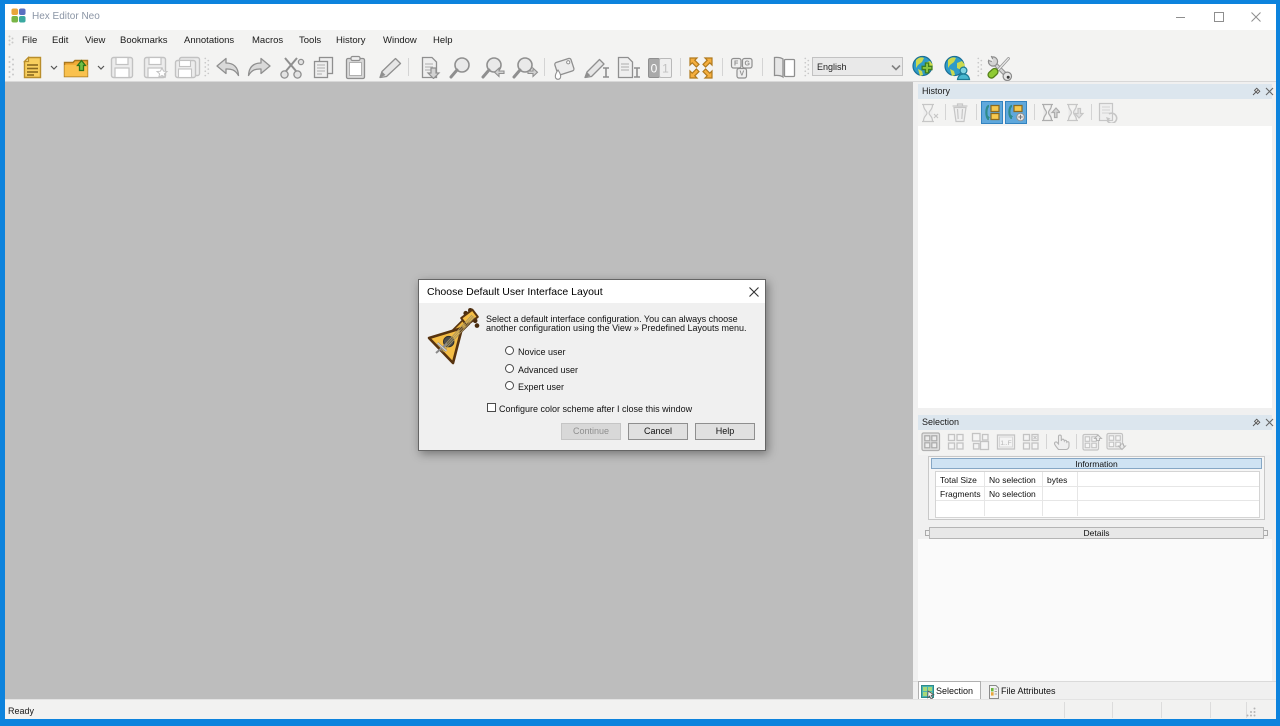  I want to click on svg-text: V, so click(741, 74).